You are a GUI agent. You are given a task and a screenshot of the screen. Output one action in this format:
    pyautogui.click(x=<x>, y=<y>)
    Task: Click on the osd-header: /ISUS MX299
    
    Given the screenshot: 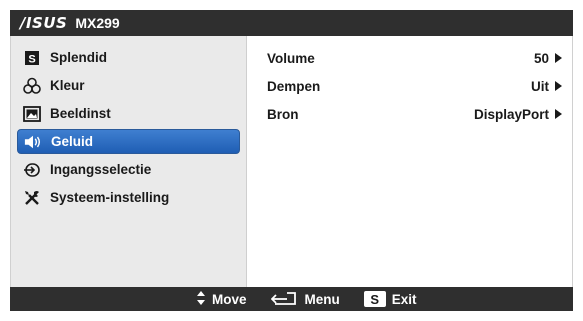 What is the action you would take?
    pyautogui.click(x=291, y=23)
    